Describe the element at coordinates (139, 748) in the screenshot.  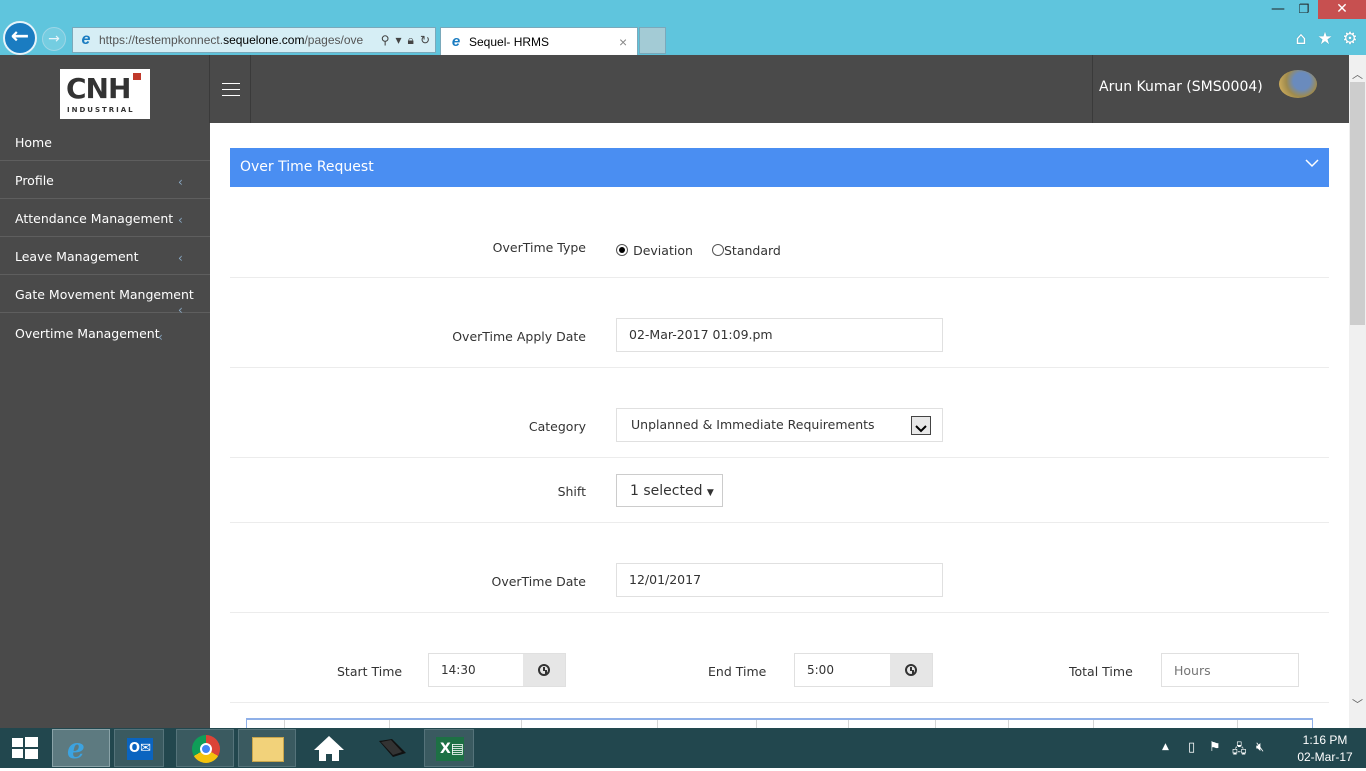
I see `taskbar-outlook: O✉` at that location.